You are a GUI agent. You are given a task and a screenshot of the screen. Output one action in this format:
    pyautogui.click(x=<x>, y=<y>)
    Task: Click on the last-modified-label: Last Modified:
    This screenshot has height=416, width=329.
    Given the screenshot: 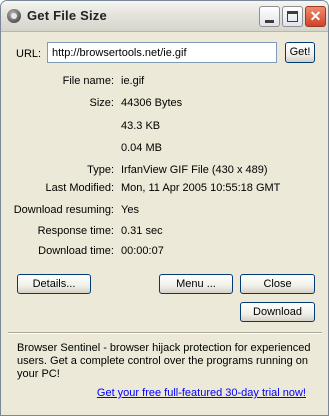 What is the action you would take?
    pyautogui.click(x=79, y=188)
    